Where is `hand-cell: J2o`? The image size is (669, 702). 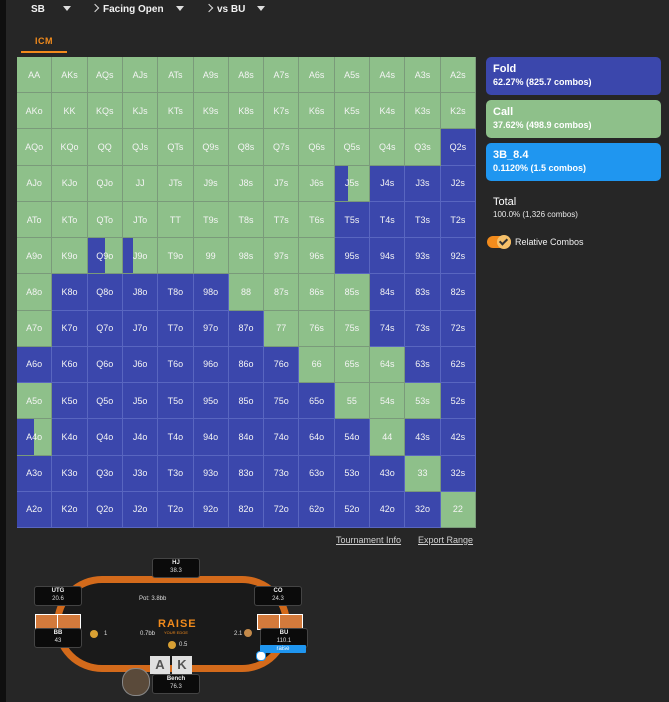 hand-cell: J2o is located at coordinates (140, 509).